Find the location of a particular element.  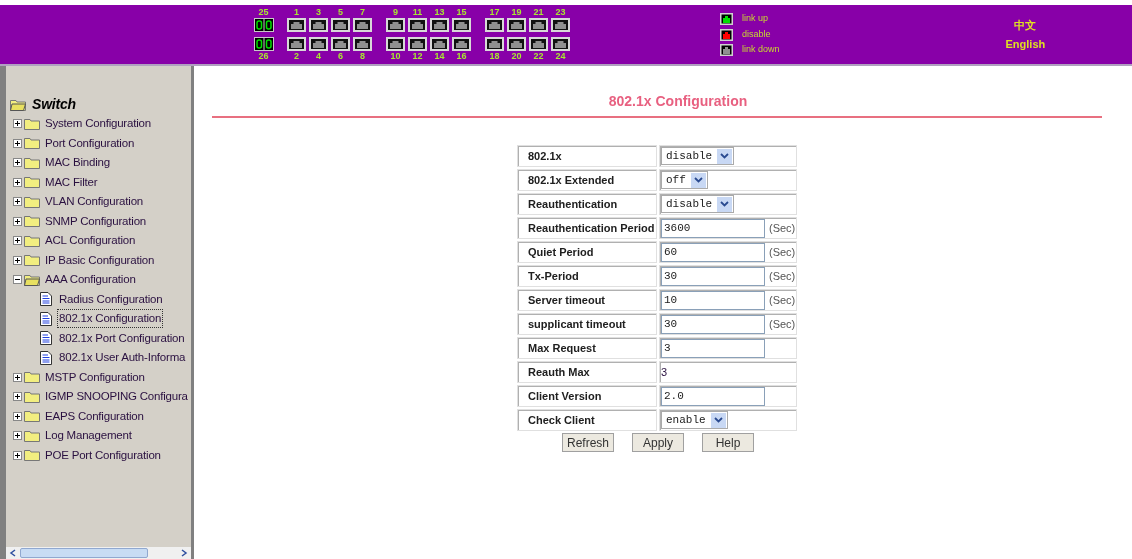

tree-item: 802.1x User Auth-Informa is located at coordinates (122, 358).